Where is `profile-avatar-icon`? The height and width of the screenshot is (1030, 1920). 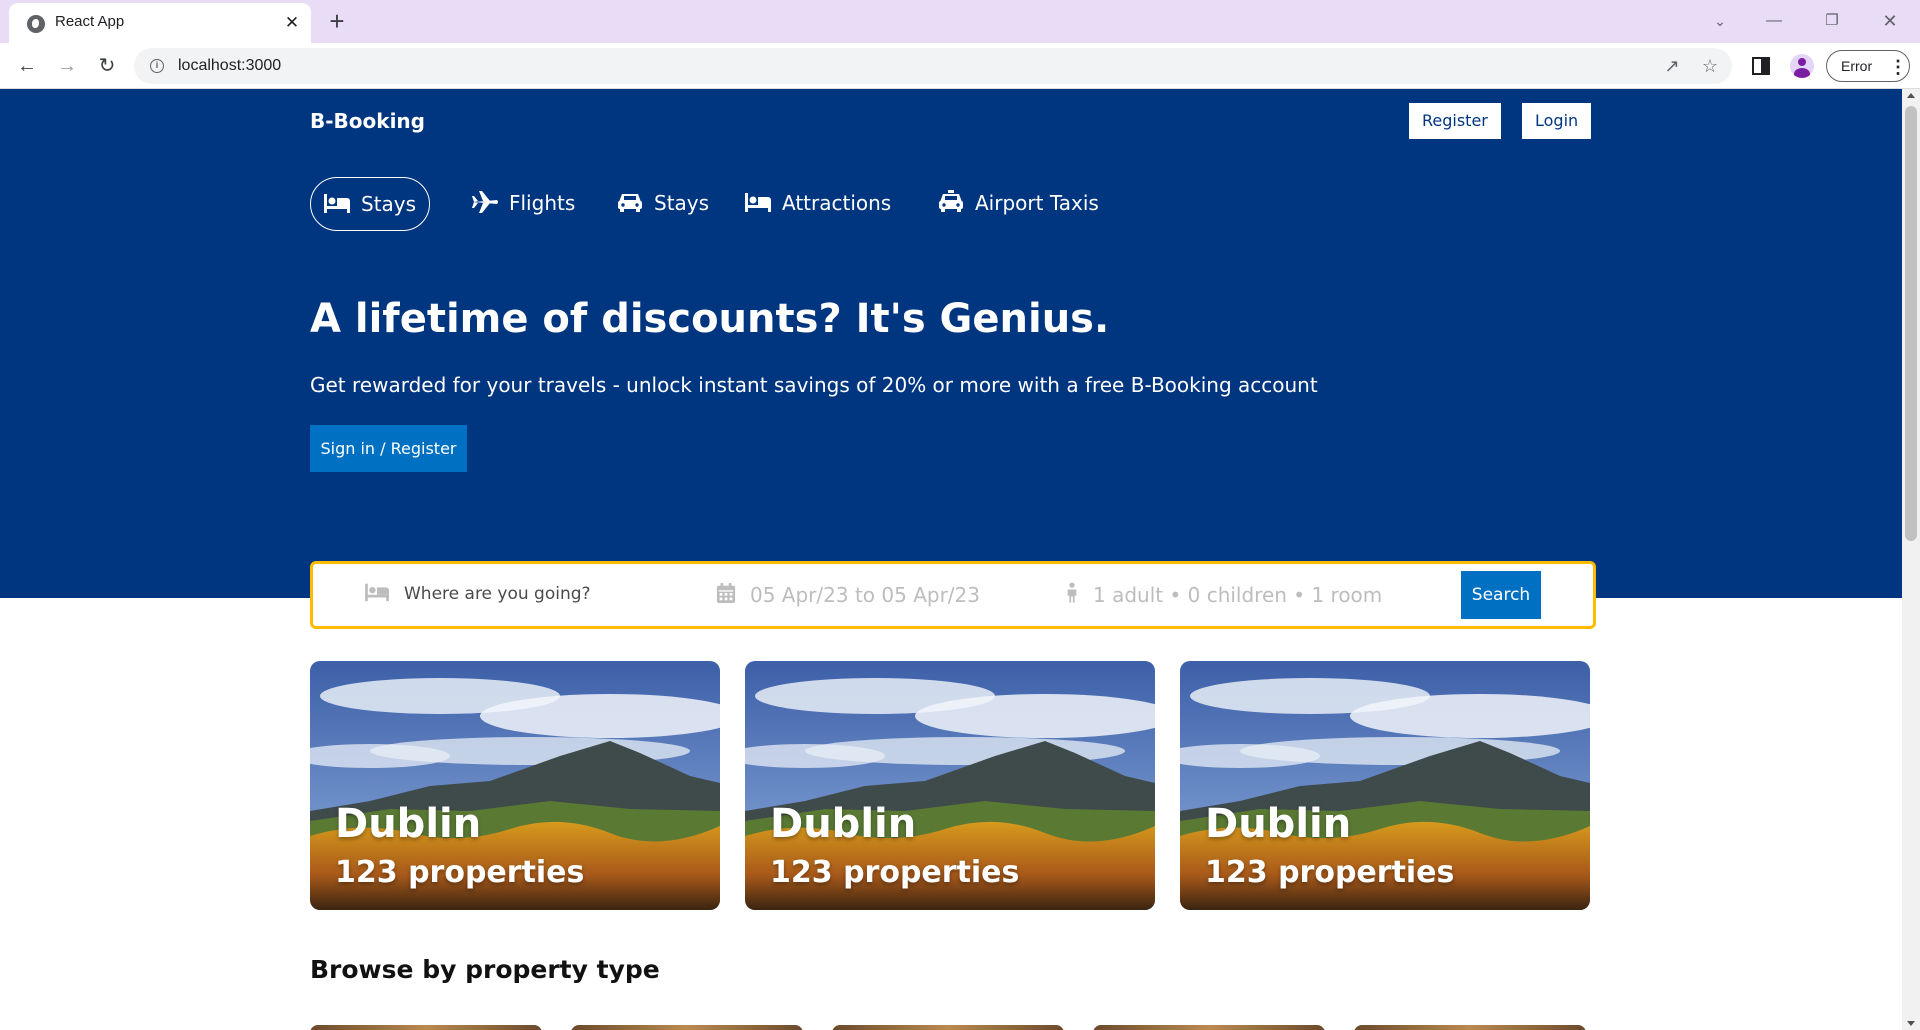
profile-avatar-icon is located at coordinates (1802, 66).